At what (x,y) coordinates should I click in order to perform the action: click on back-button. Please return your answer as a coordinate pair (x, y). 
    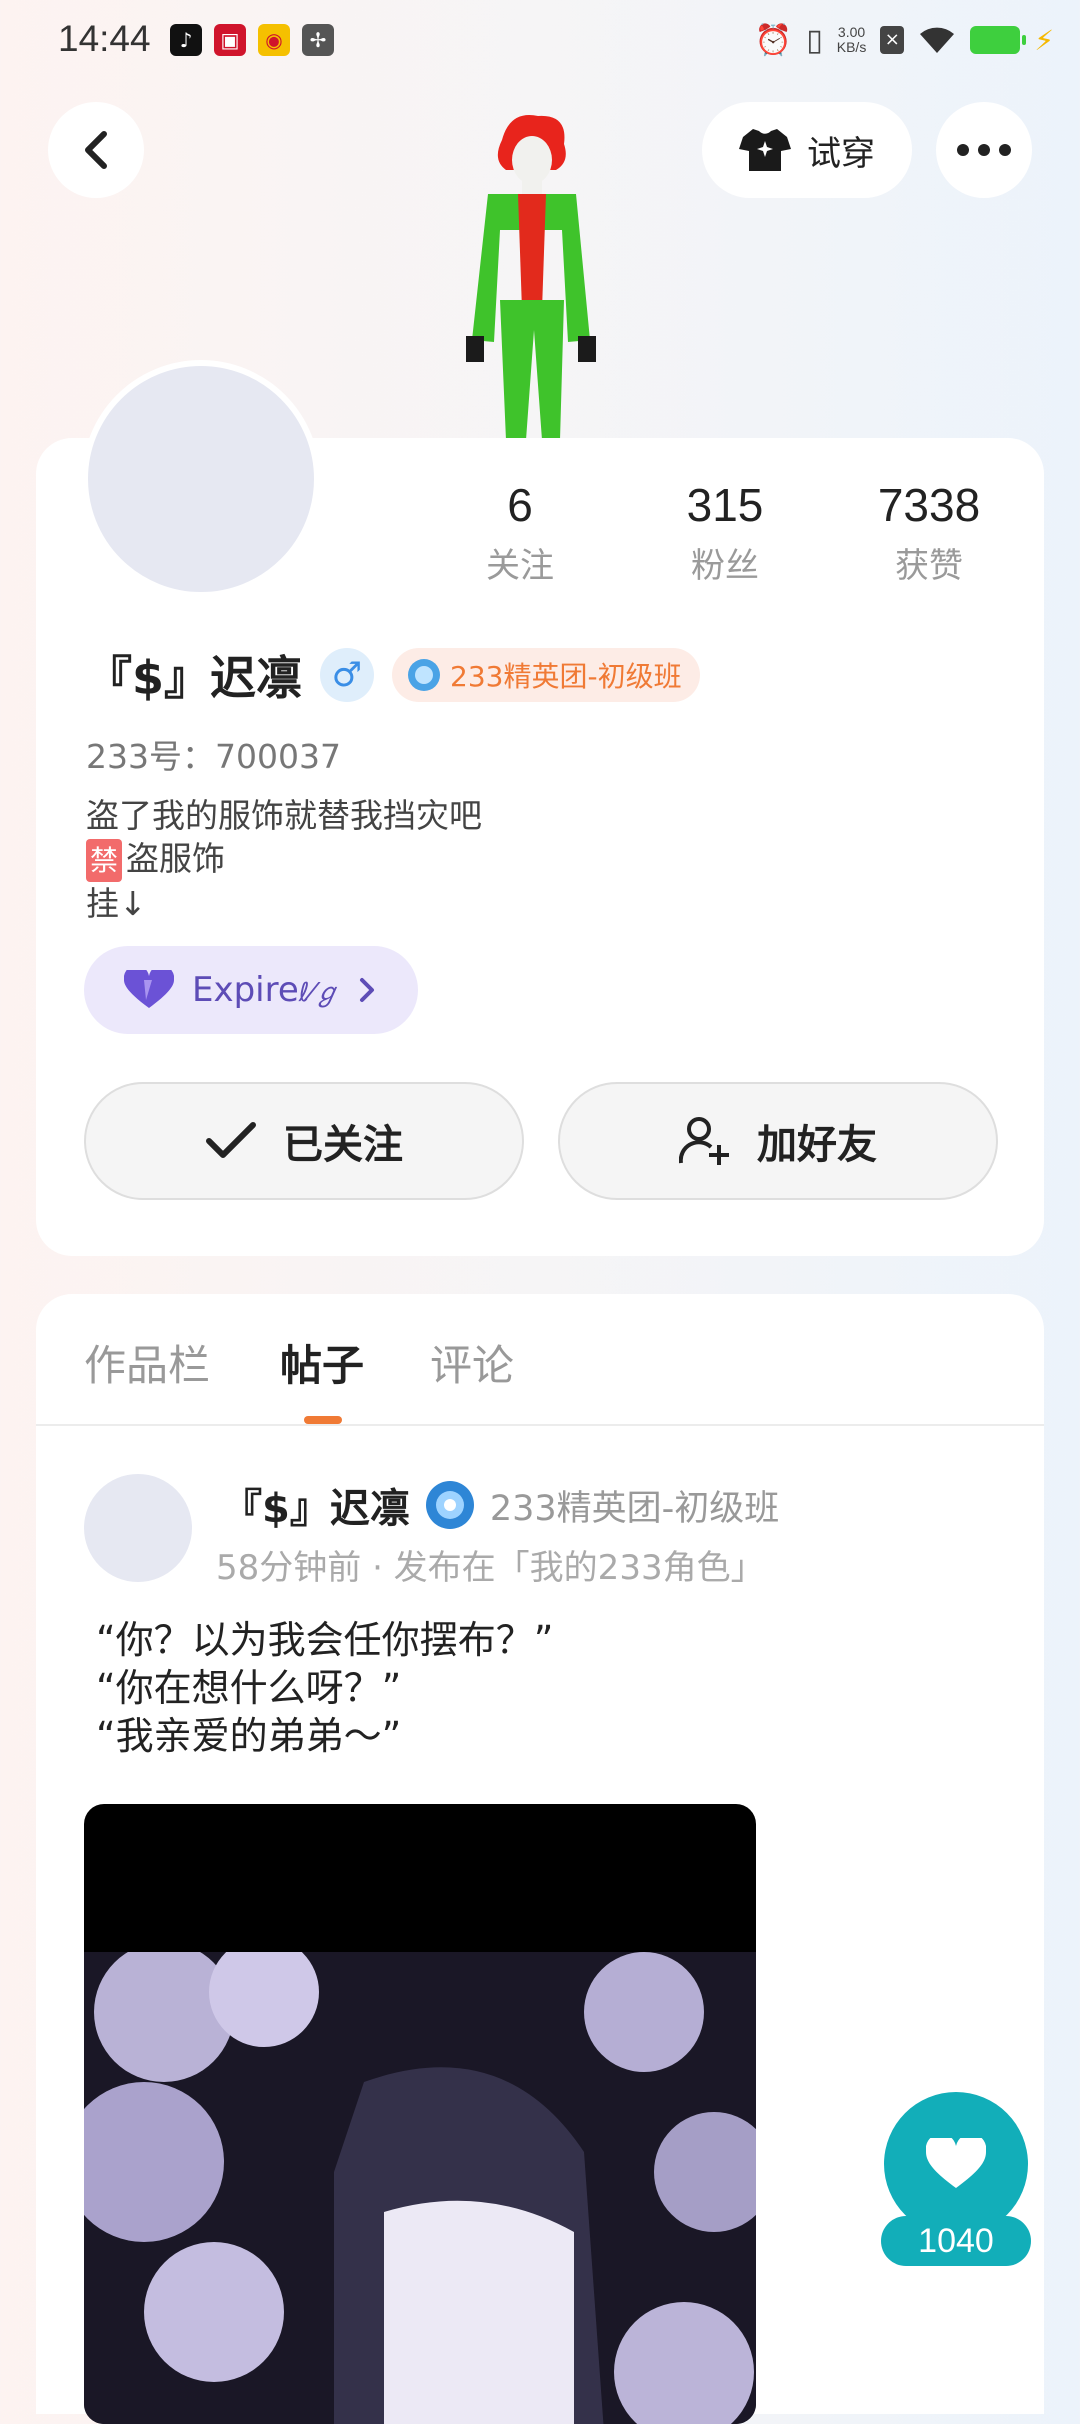
    Looking at the image, I should click on (96, 150).